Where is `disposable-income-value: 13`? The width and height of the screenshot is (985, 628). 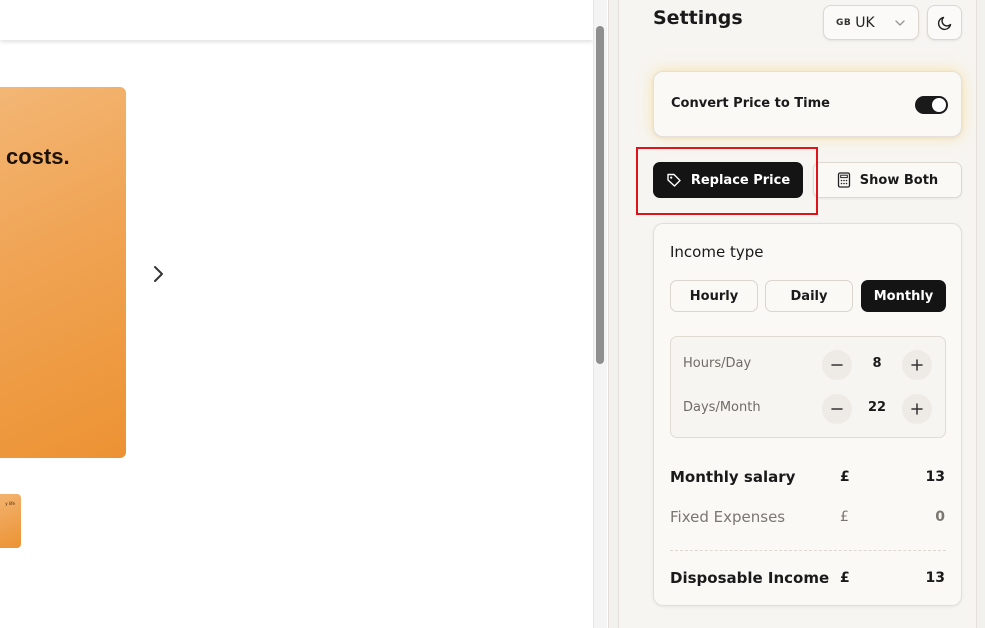 disposable-income-value: 13 is located at coordinates (935, 578).